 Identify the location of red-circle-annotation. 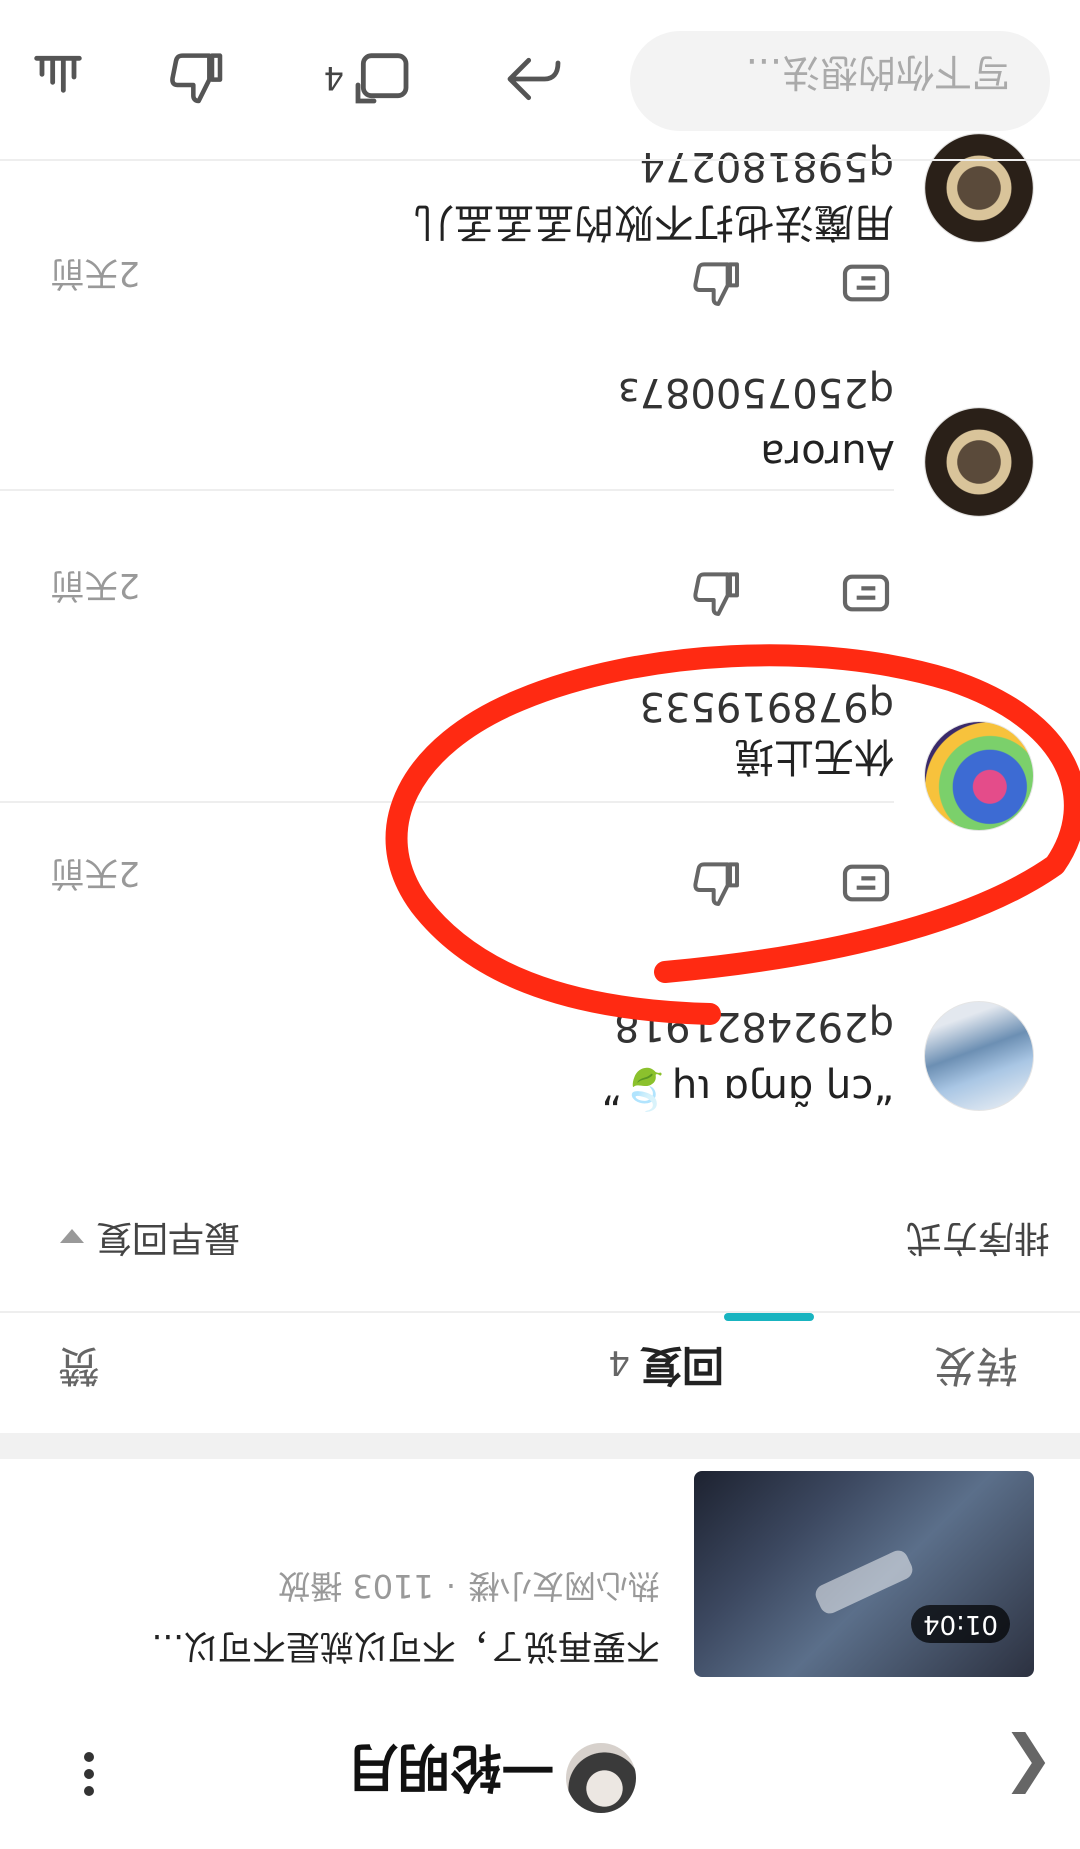
(732, 834).